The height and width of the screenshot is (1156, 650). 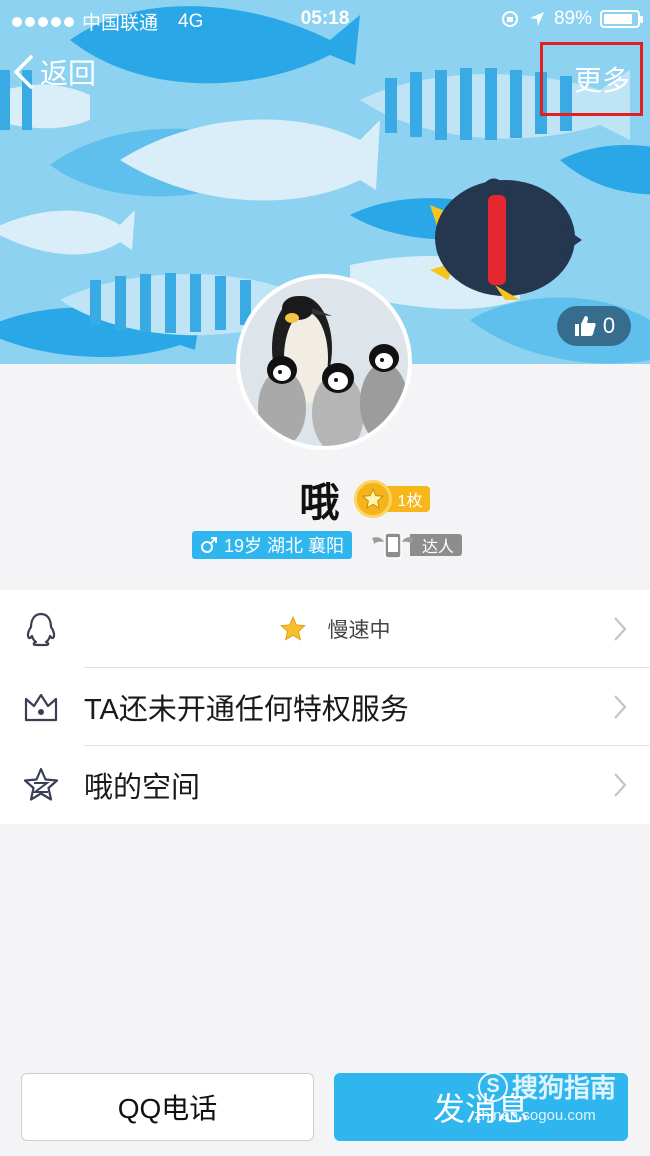 I want to click on qq-call-button: QQ电话, so click(x=167, y=1107).